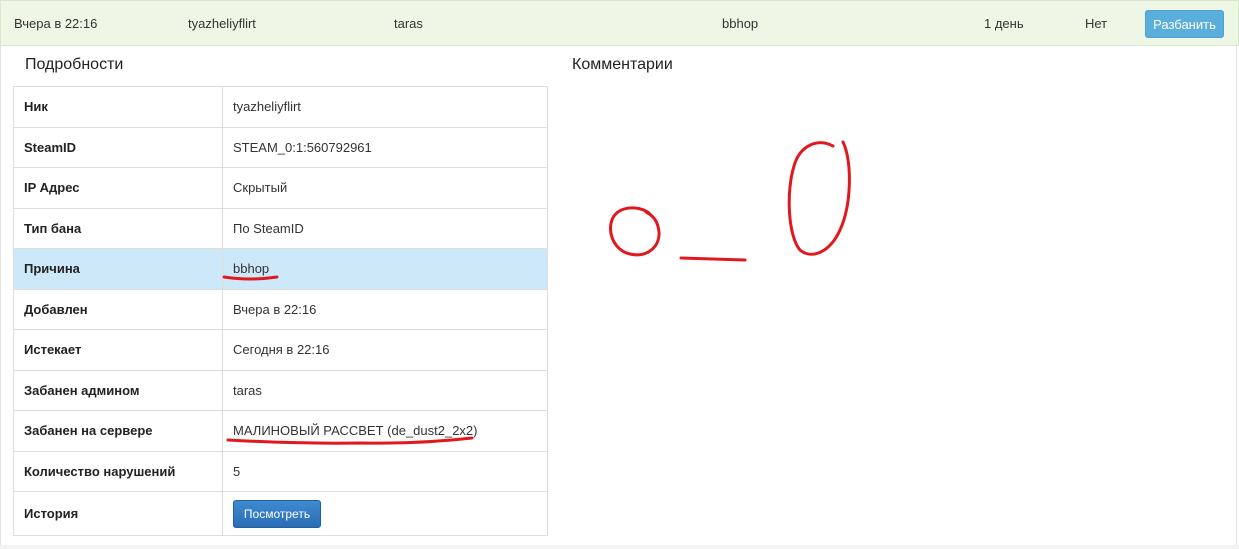 Image resolution: width=1239 pixels, height=549 pixels. What do you see at coordinates (118, 269) in the screenshot?
I see `row-label: Причина` at bounding box center [118, 269].